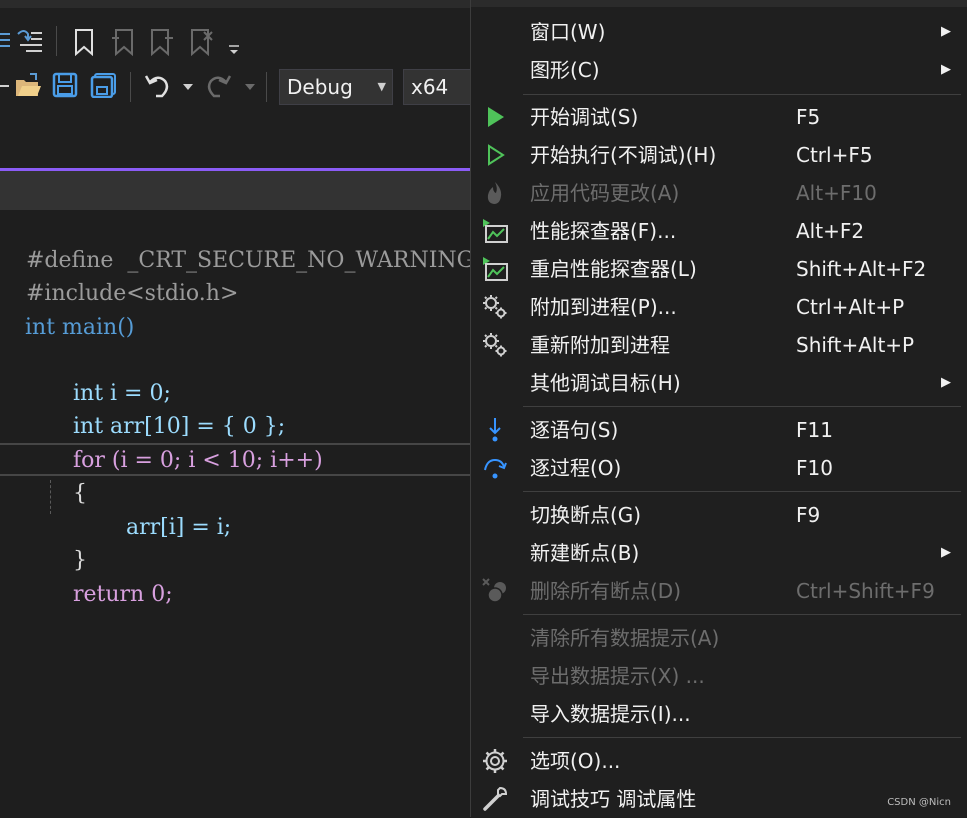  Describe the element at coordinates (719, 117) in the screenshot. I see `menu-item-start-debugging: 开始调试(S) F5` at that location.